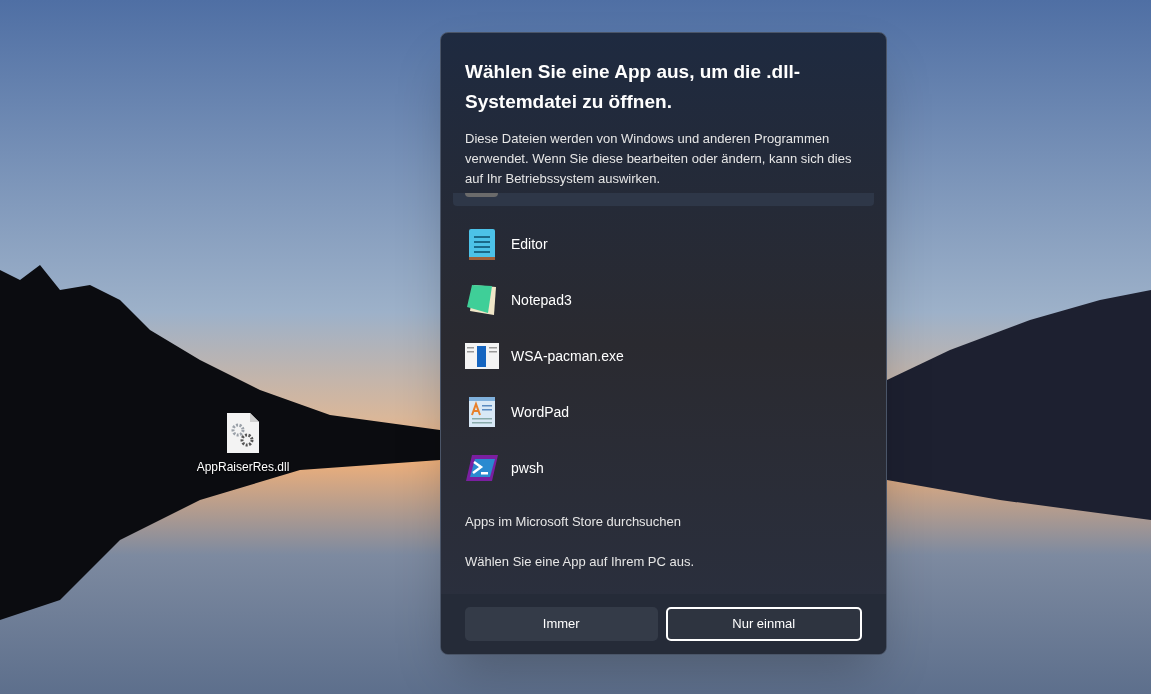  Describe the element at coordinates (243, 433) in the screenshot. I see `settings-file-icon` at that location.